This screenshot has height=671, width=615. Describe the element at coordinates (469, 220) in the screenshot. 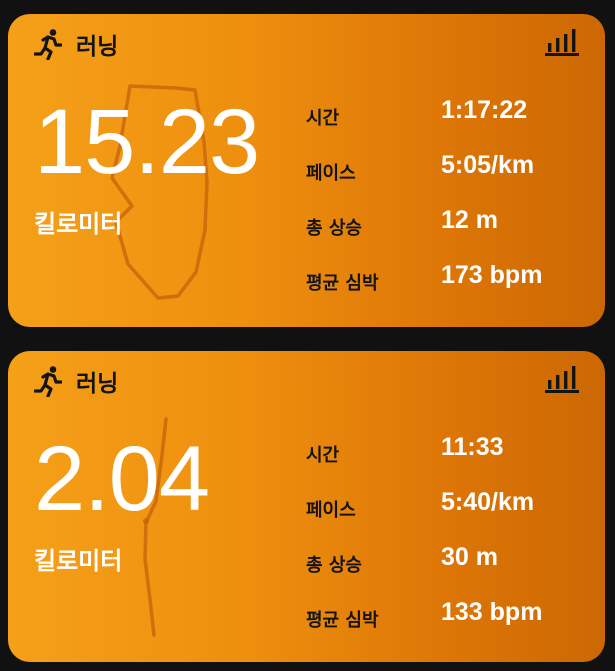

I see `stat-value: 12 m` at that location.